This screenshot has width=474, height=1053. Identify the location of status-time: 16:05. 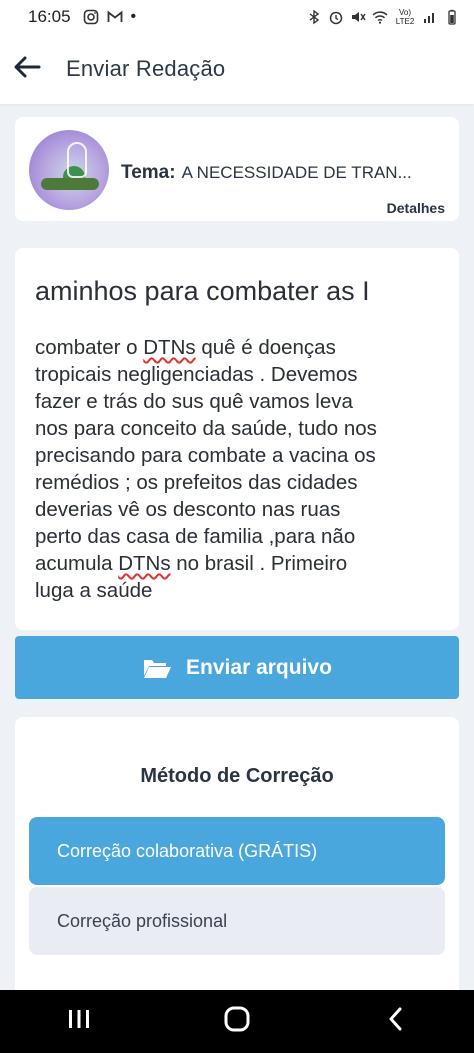
(49, 16).